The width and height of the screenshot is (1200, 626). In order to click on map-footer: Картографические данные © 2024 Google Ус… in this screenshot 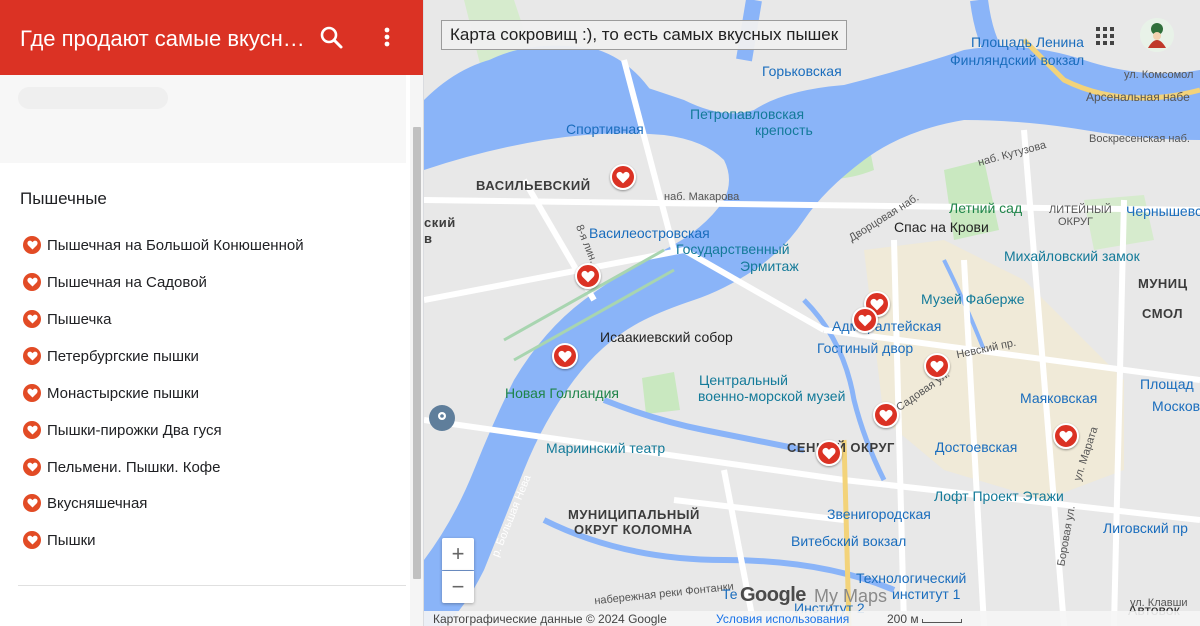, I will do `click(812, 618)`.